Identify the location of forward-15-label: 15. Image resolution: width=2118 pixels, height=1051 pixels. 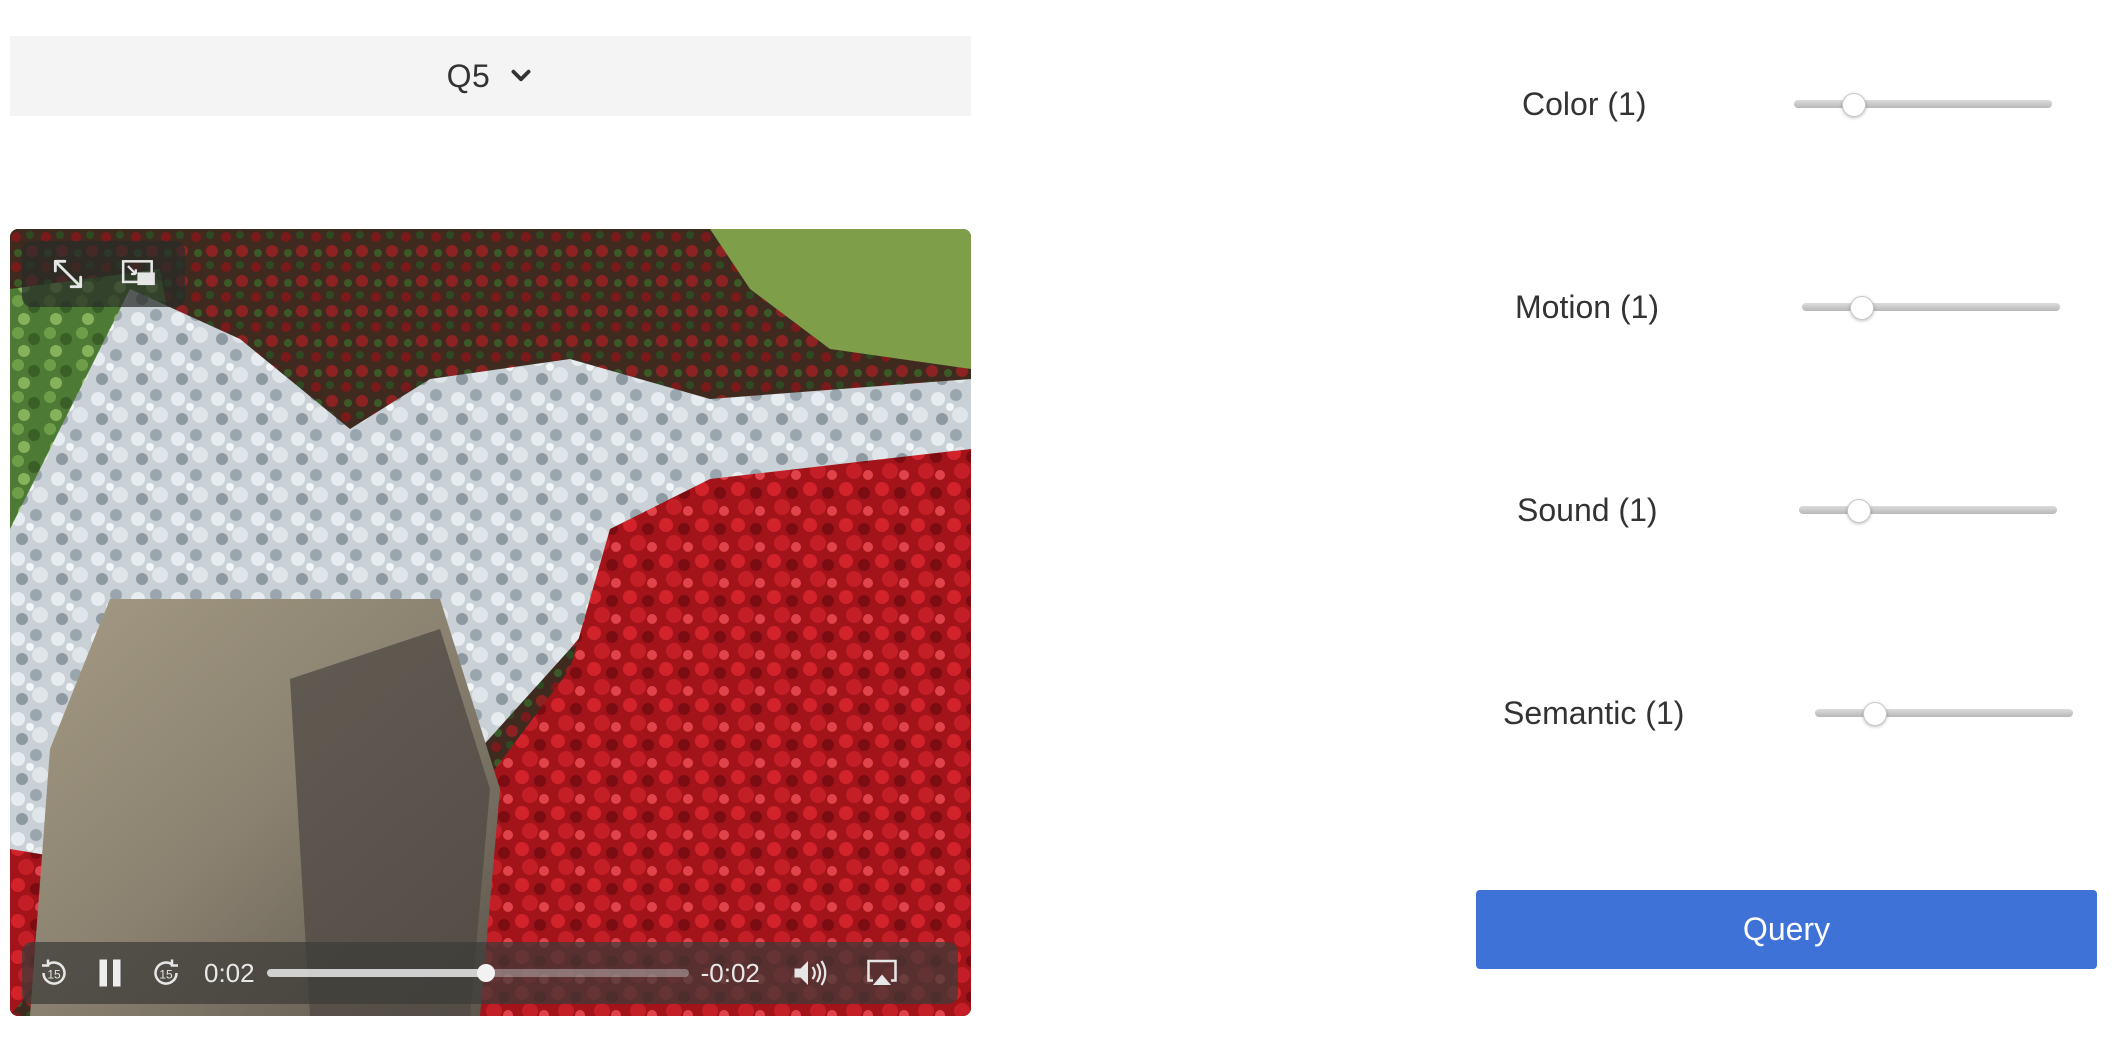
(166, 974).